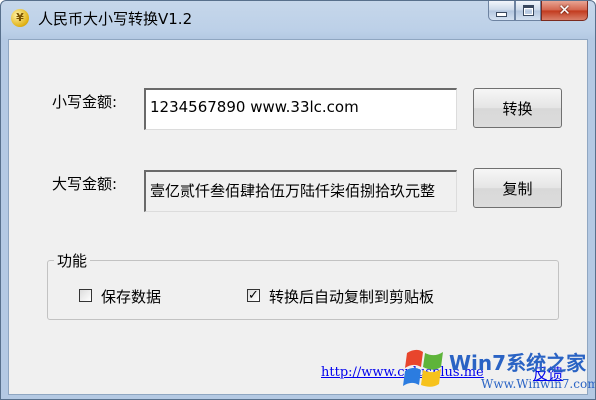  Describe the element at coordinates (517, 108) in the screenshot. I see `convert-button: 转换` at that location.